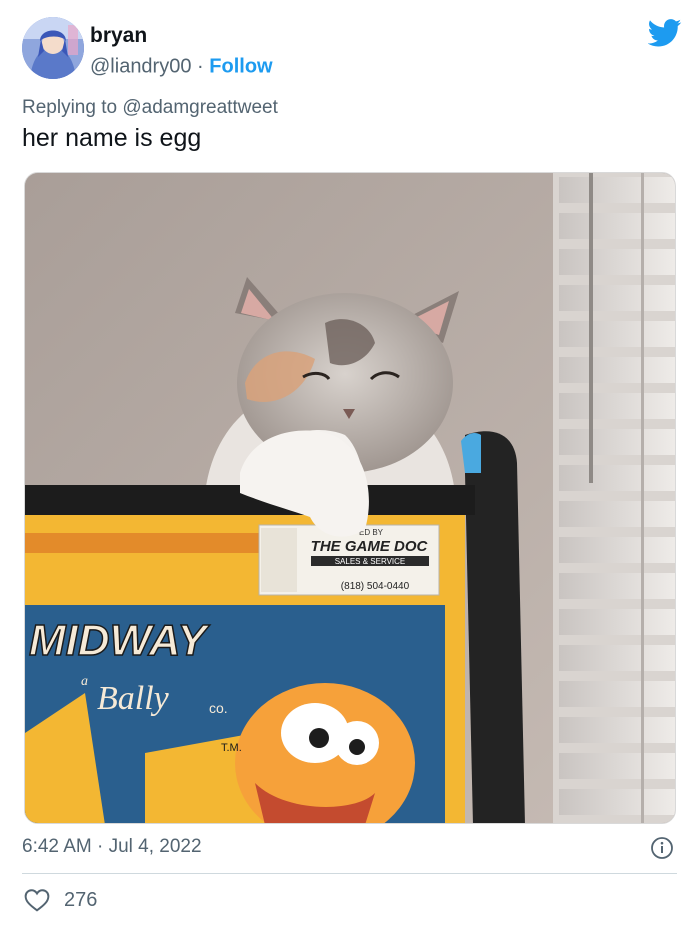  I want to click on avatar, so click(53, 48).